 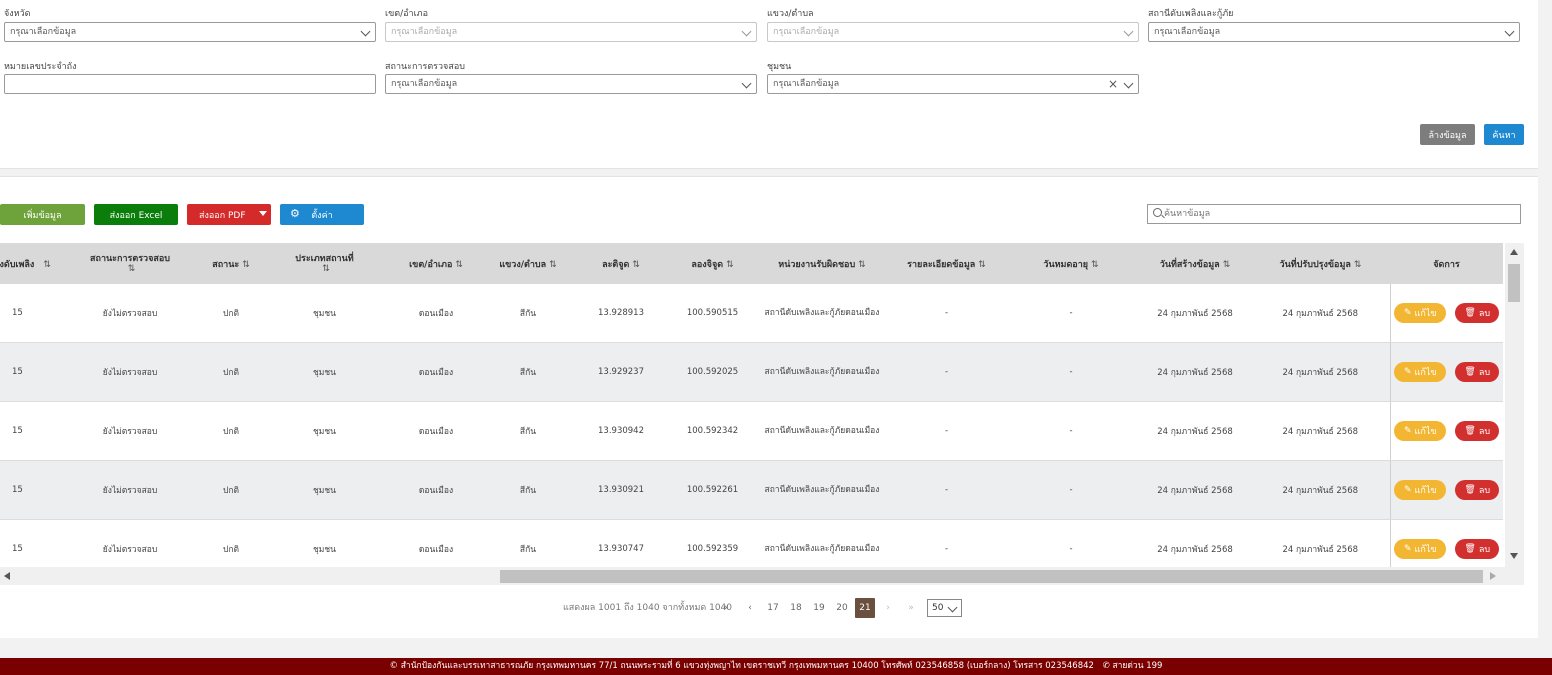 What do you see at coordinates (621, 372) in the screenshot?
I see `cell-latitude: 13.929237` at bounding box center [621, 372].